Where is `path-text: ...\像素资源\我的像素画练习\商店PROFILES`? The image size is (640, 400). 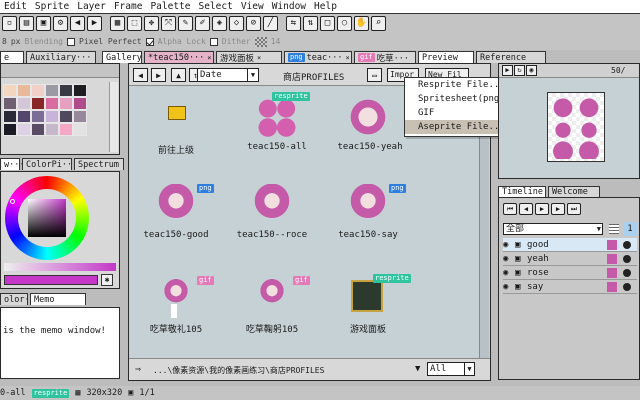 path-text: ...\像素资源\我的像素画练习\商店PROFILES is located at coordinates (238, 370).